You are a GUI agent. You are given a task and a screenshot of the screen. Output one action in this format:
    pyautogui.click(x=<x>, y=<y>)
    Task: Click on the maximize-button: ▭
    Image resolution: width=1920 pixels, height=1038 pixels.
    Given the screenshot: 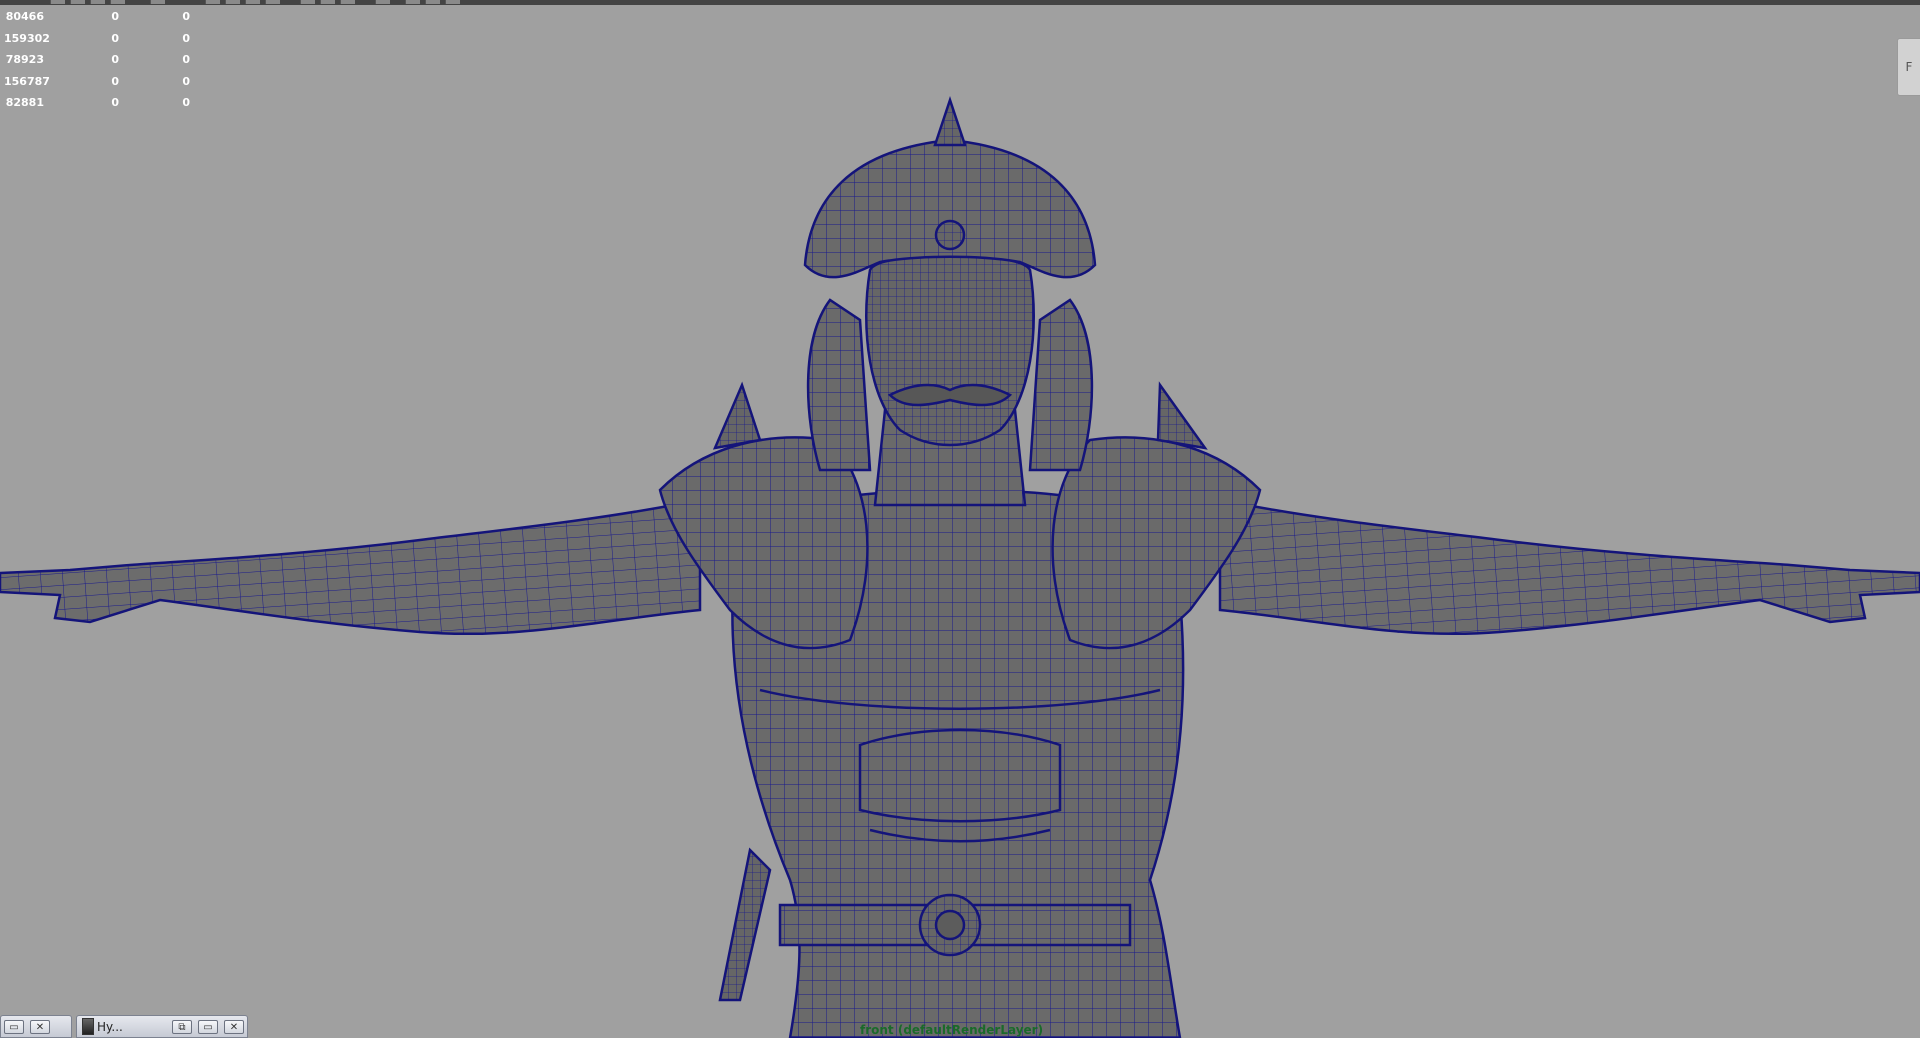 What is the action you would take?
    pyautogui.click(x=208, y=1026)
    